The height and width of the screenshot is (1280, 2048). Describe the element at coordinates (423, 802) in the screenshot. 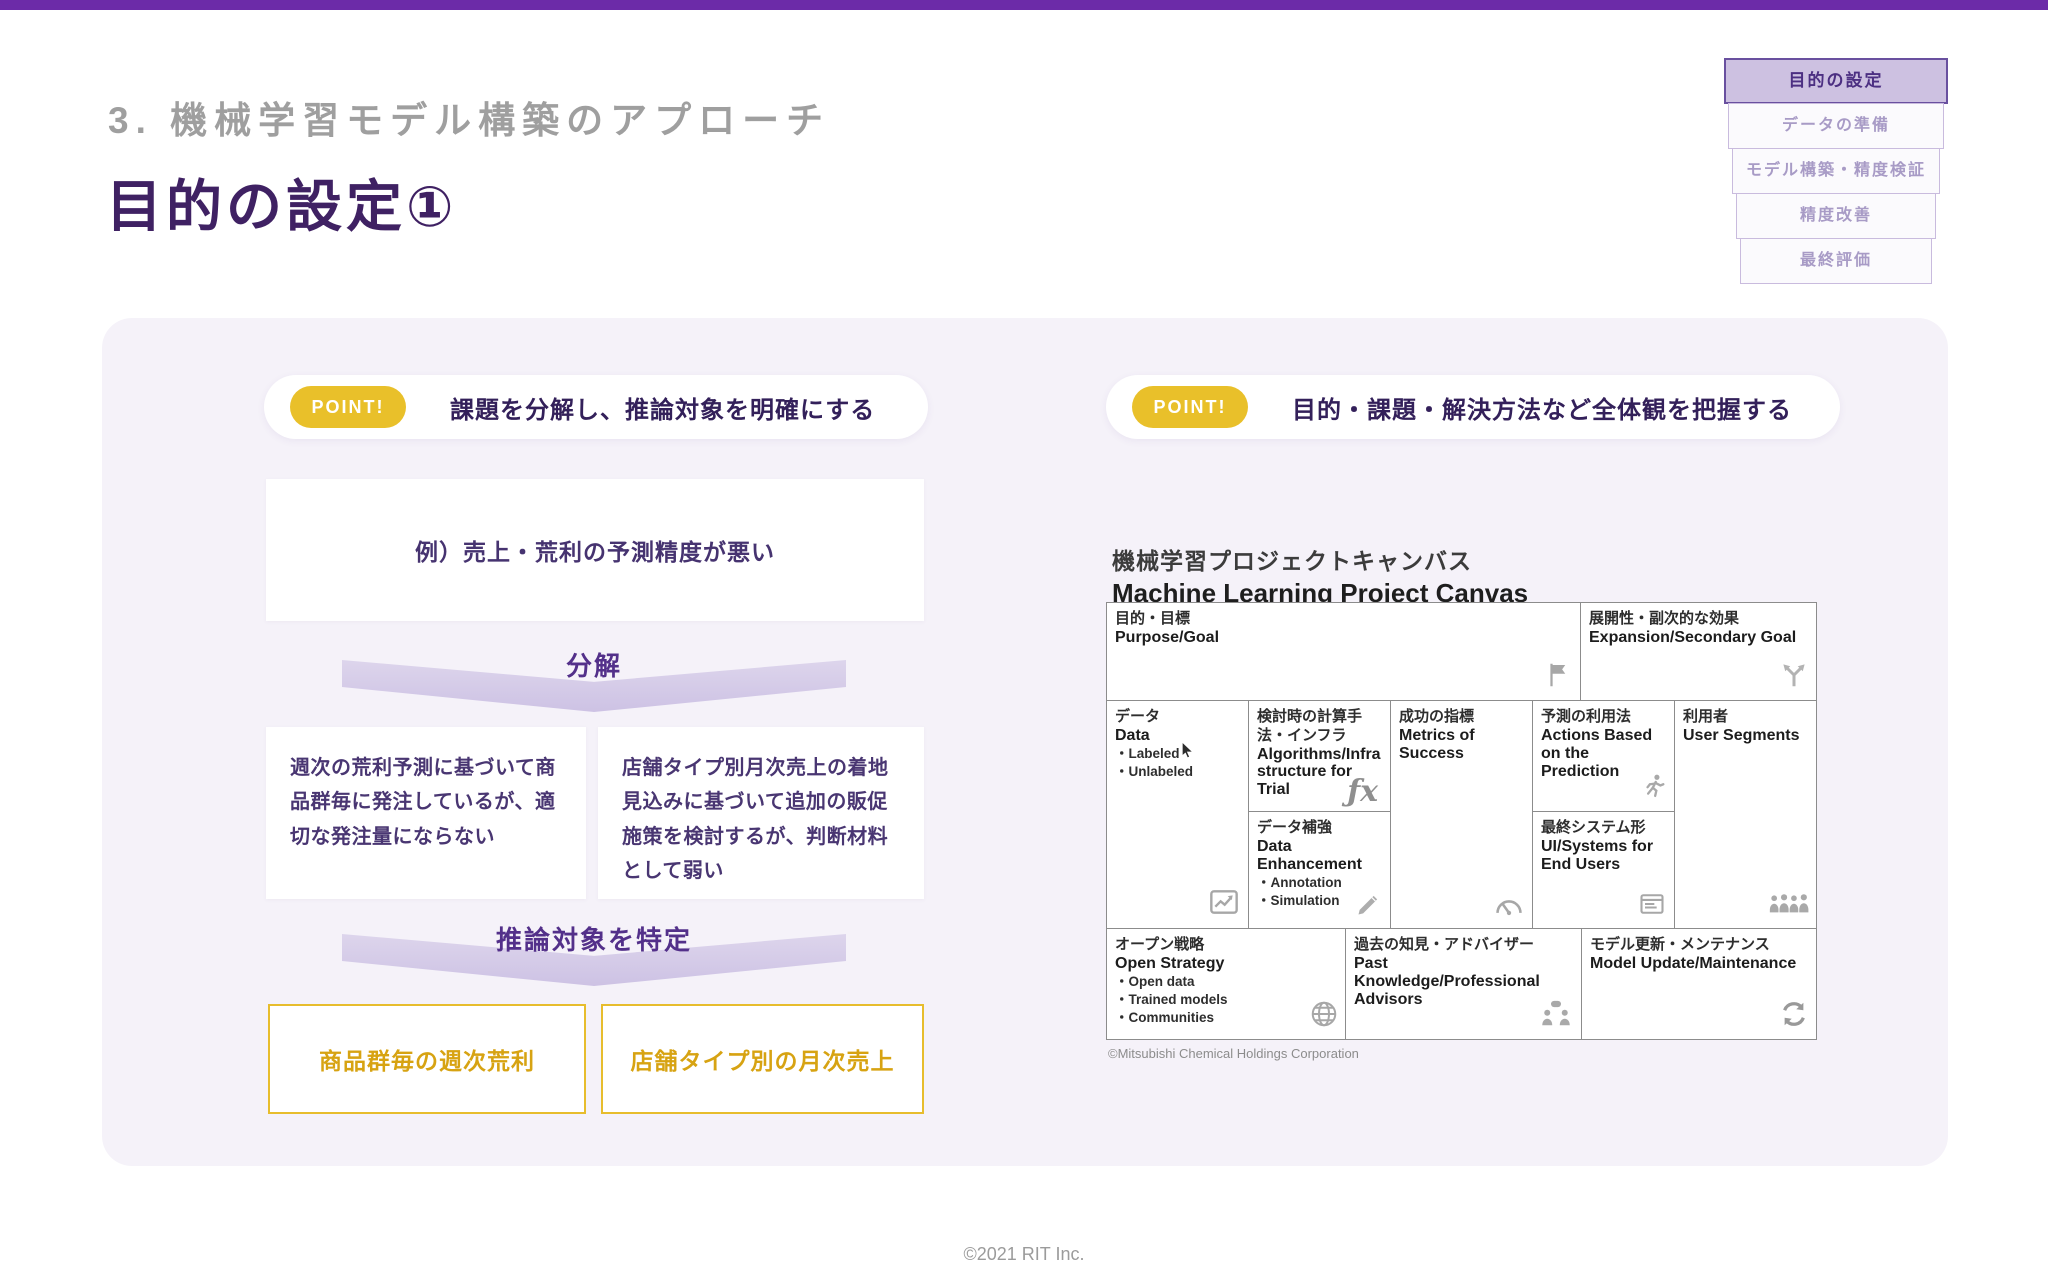

I see `cause-text-1: 週次の荒利予測に基づいて商品群毎に発注しているが、適切な発注量にならない` at that location.